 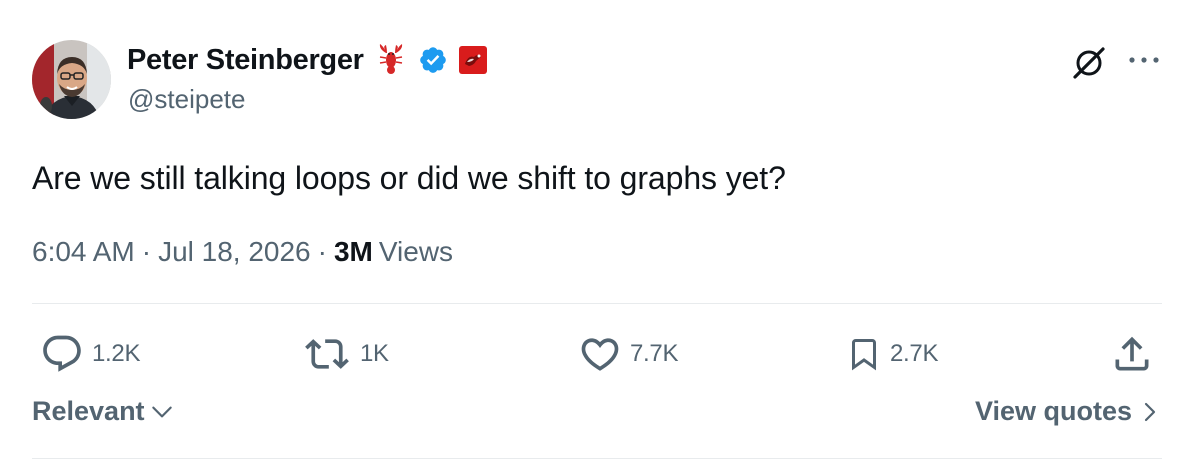 What do you see at coordinates (473, 60) in the screenshot?
I see `affiliate-badge-icon` at bounding box center [473, 60].